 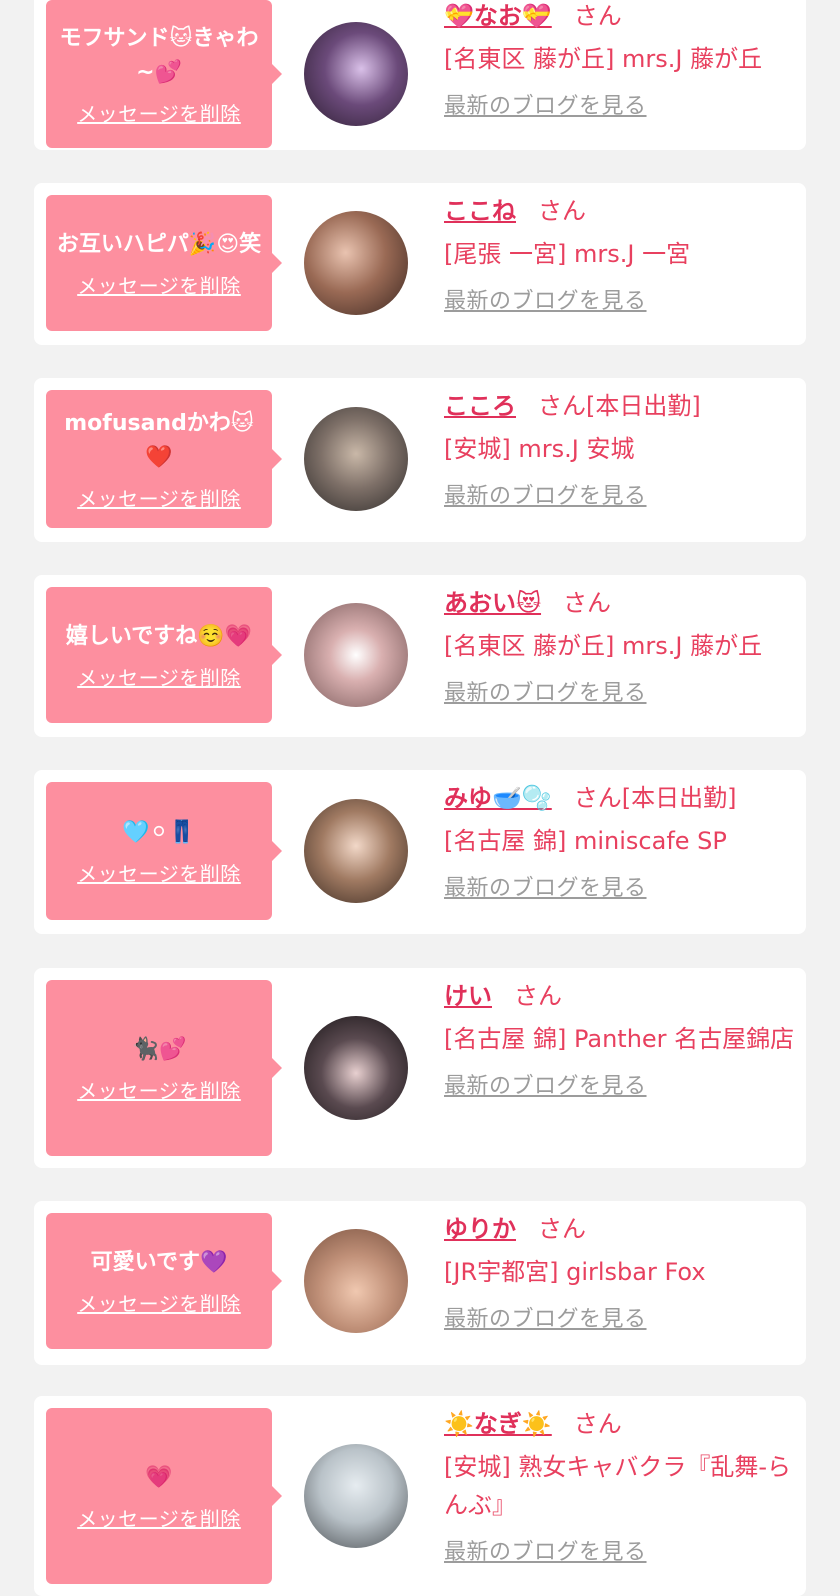 What do you see at coordinates (575, 1272) in the screenshot?
I see `shop-label: [JR宇都宮] girlsbar Fox` at bounding box center [575, 1272].